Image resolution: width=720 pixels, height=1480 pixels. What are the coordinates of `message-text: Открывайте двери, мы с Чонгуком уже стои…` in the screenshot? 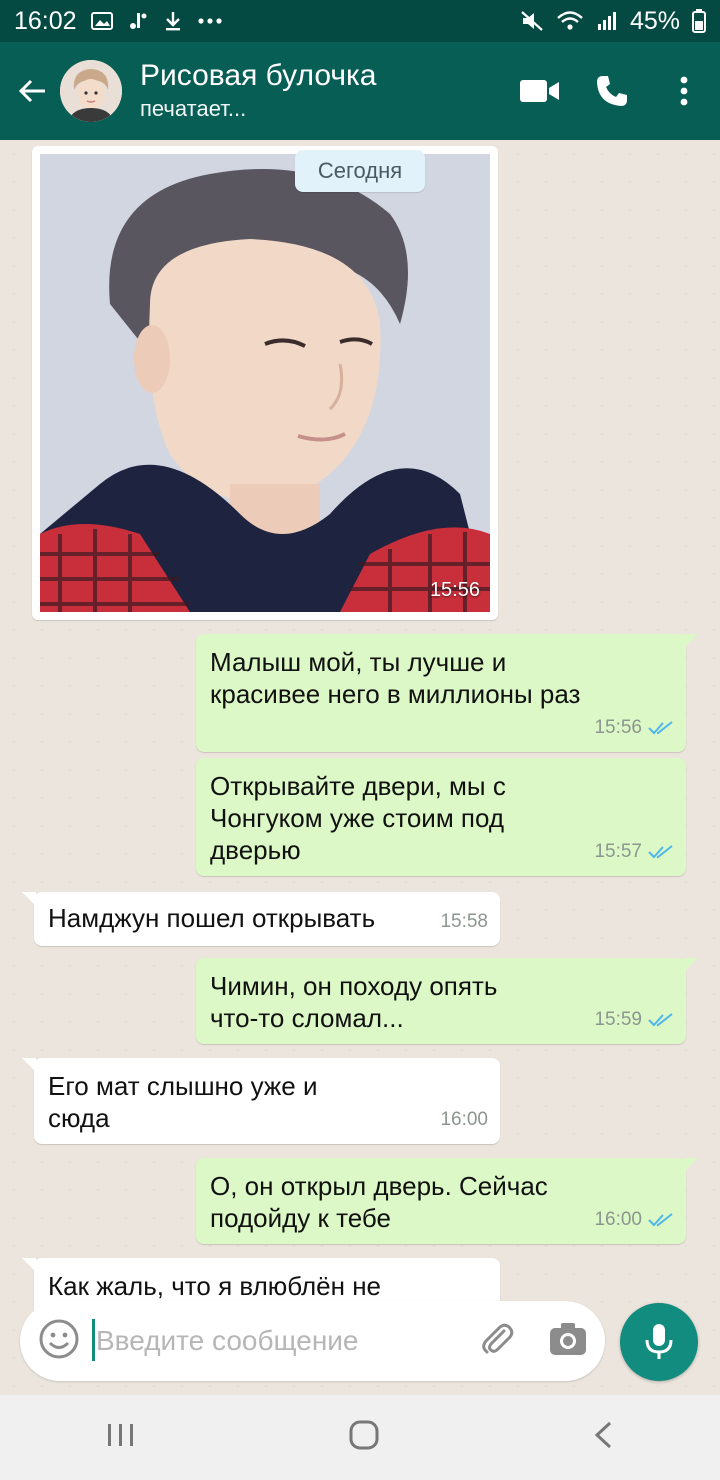 It's located at (358, 818).